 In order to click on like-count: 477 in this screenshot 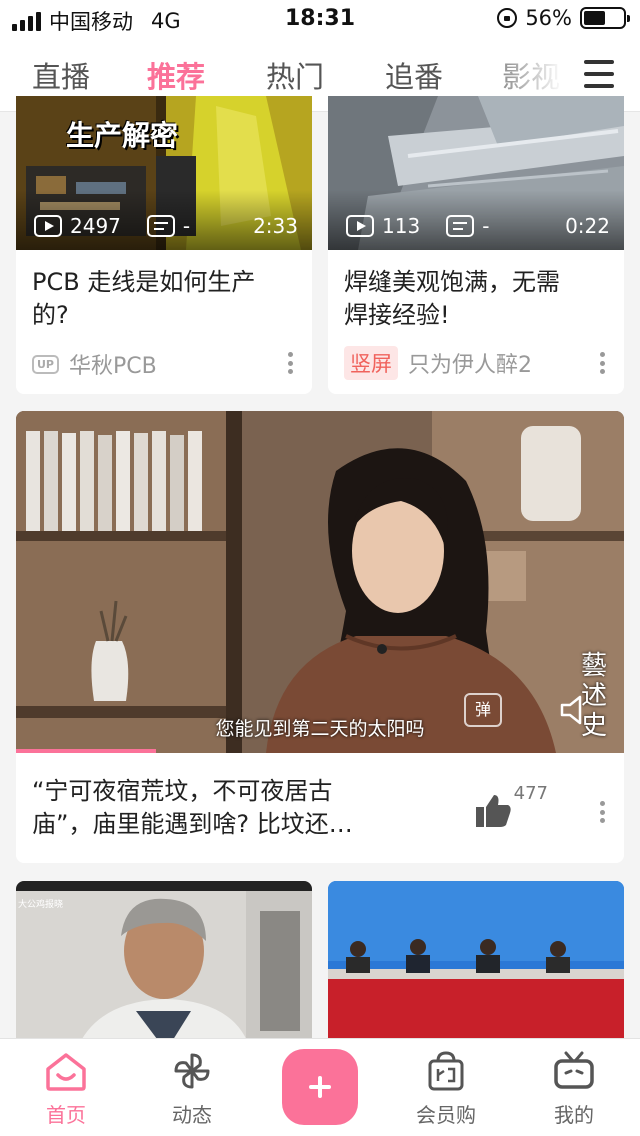, I will do `click(530, 793)`.